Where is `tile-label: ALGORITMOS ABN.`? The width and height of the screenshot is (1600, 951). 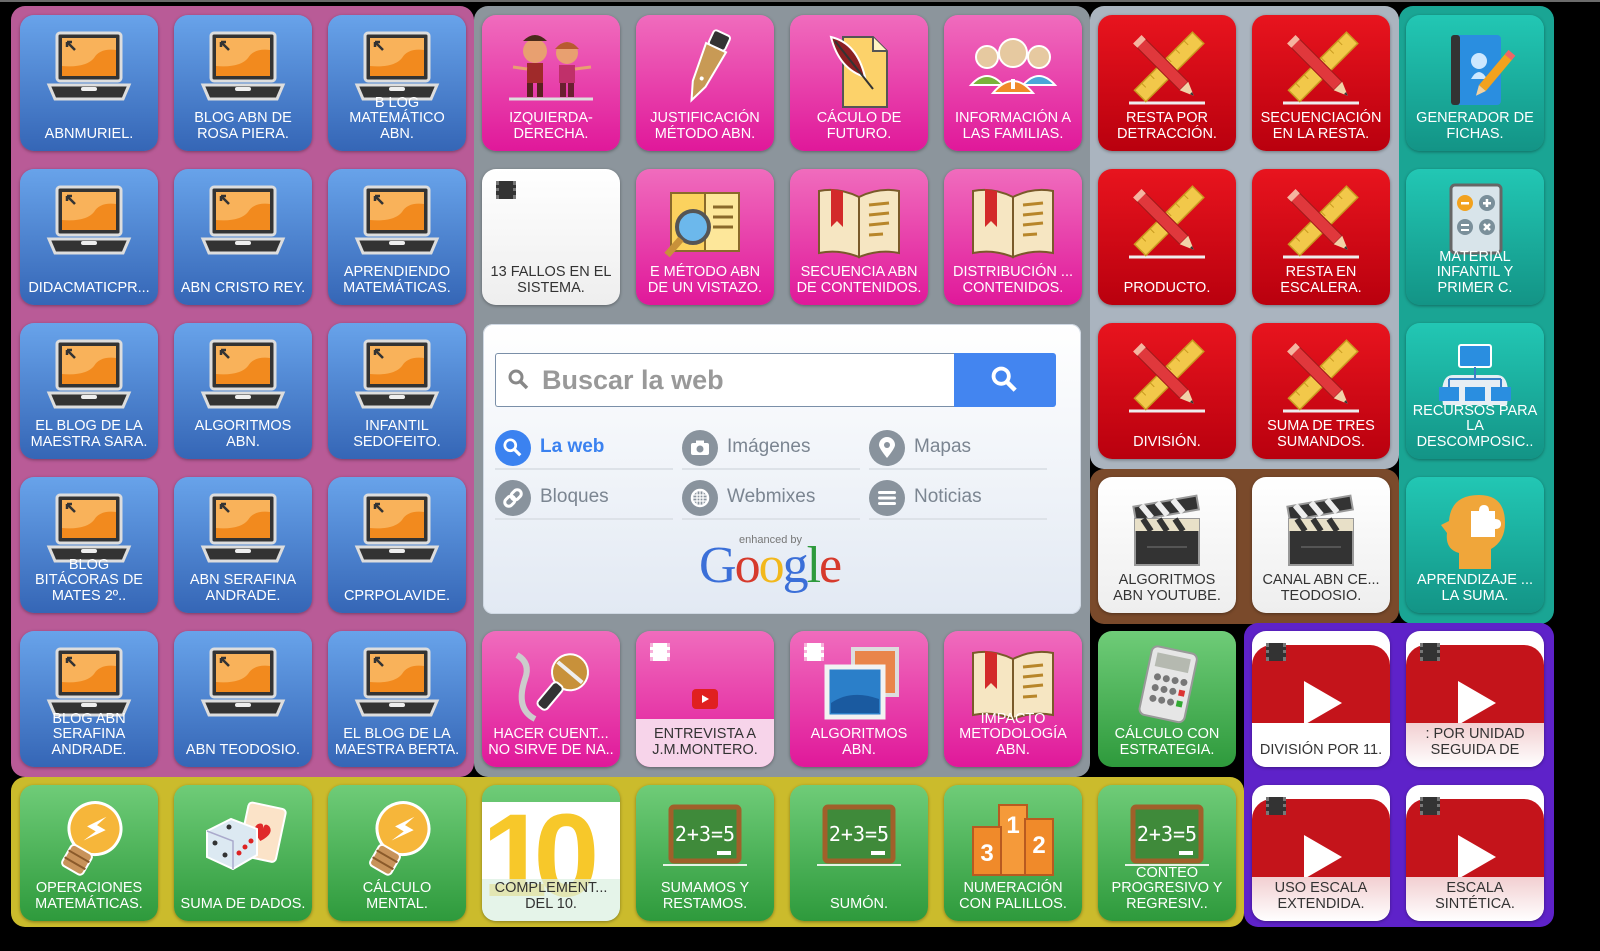
tile-label: ALGORITMOS ABN. is located at coordinates (243, 434).